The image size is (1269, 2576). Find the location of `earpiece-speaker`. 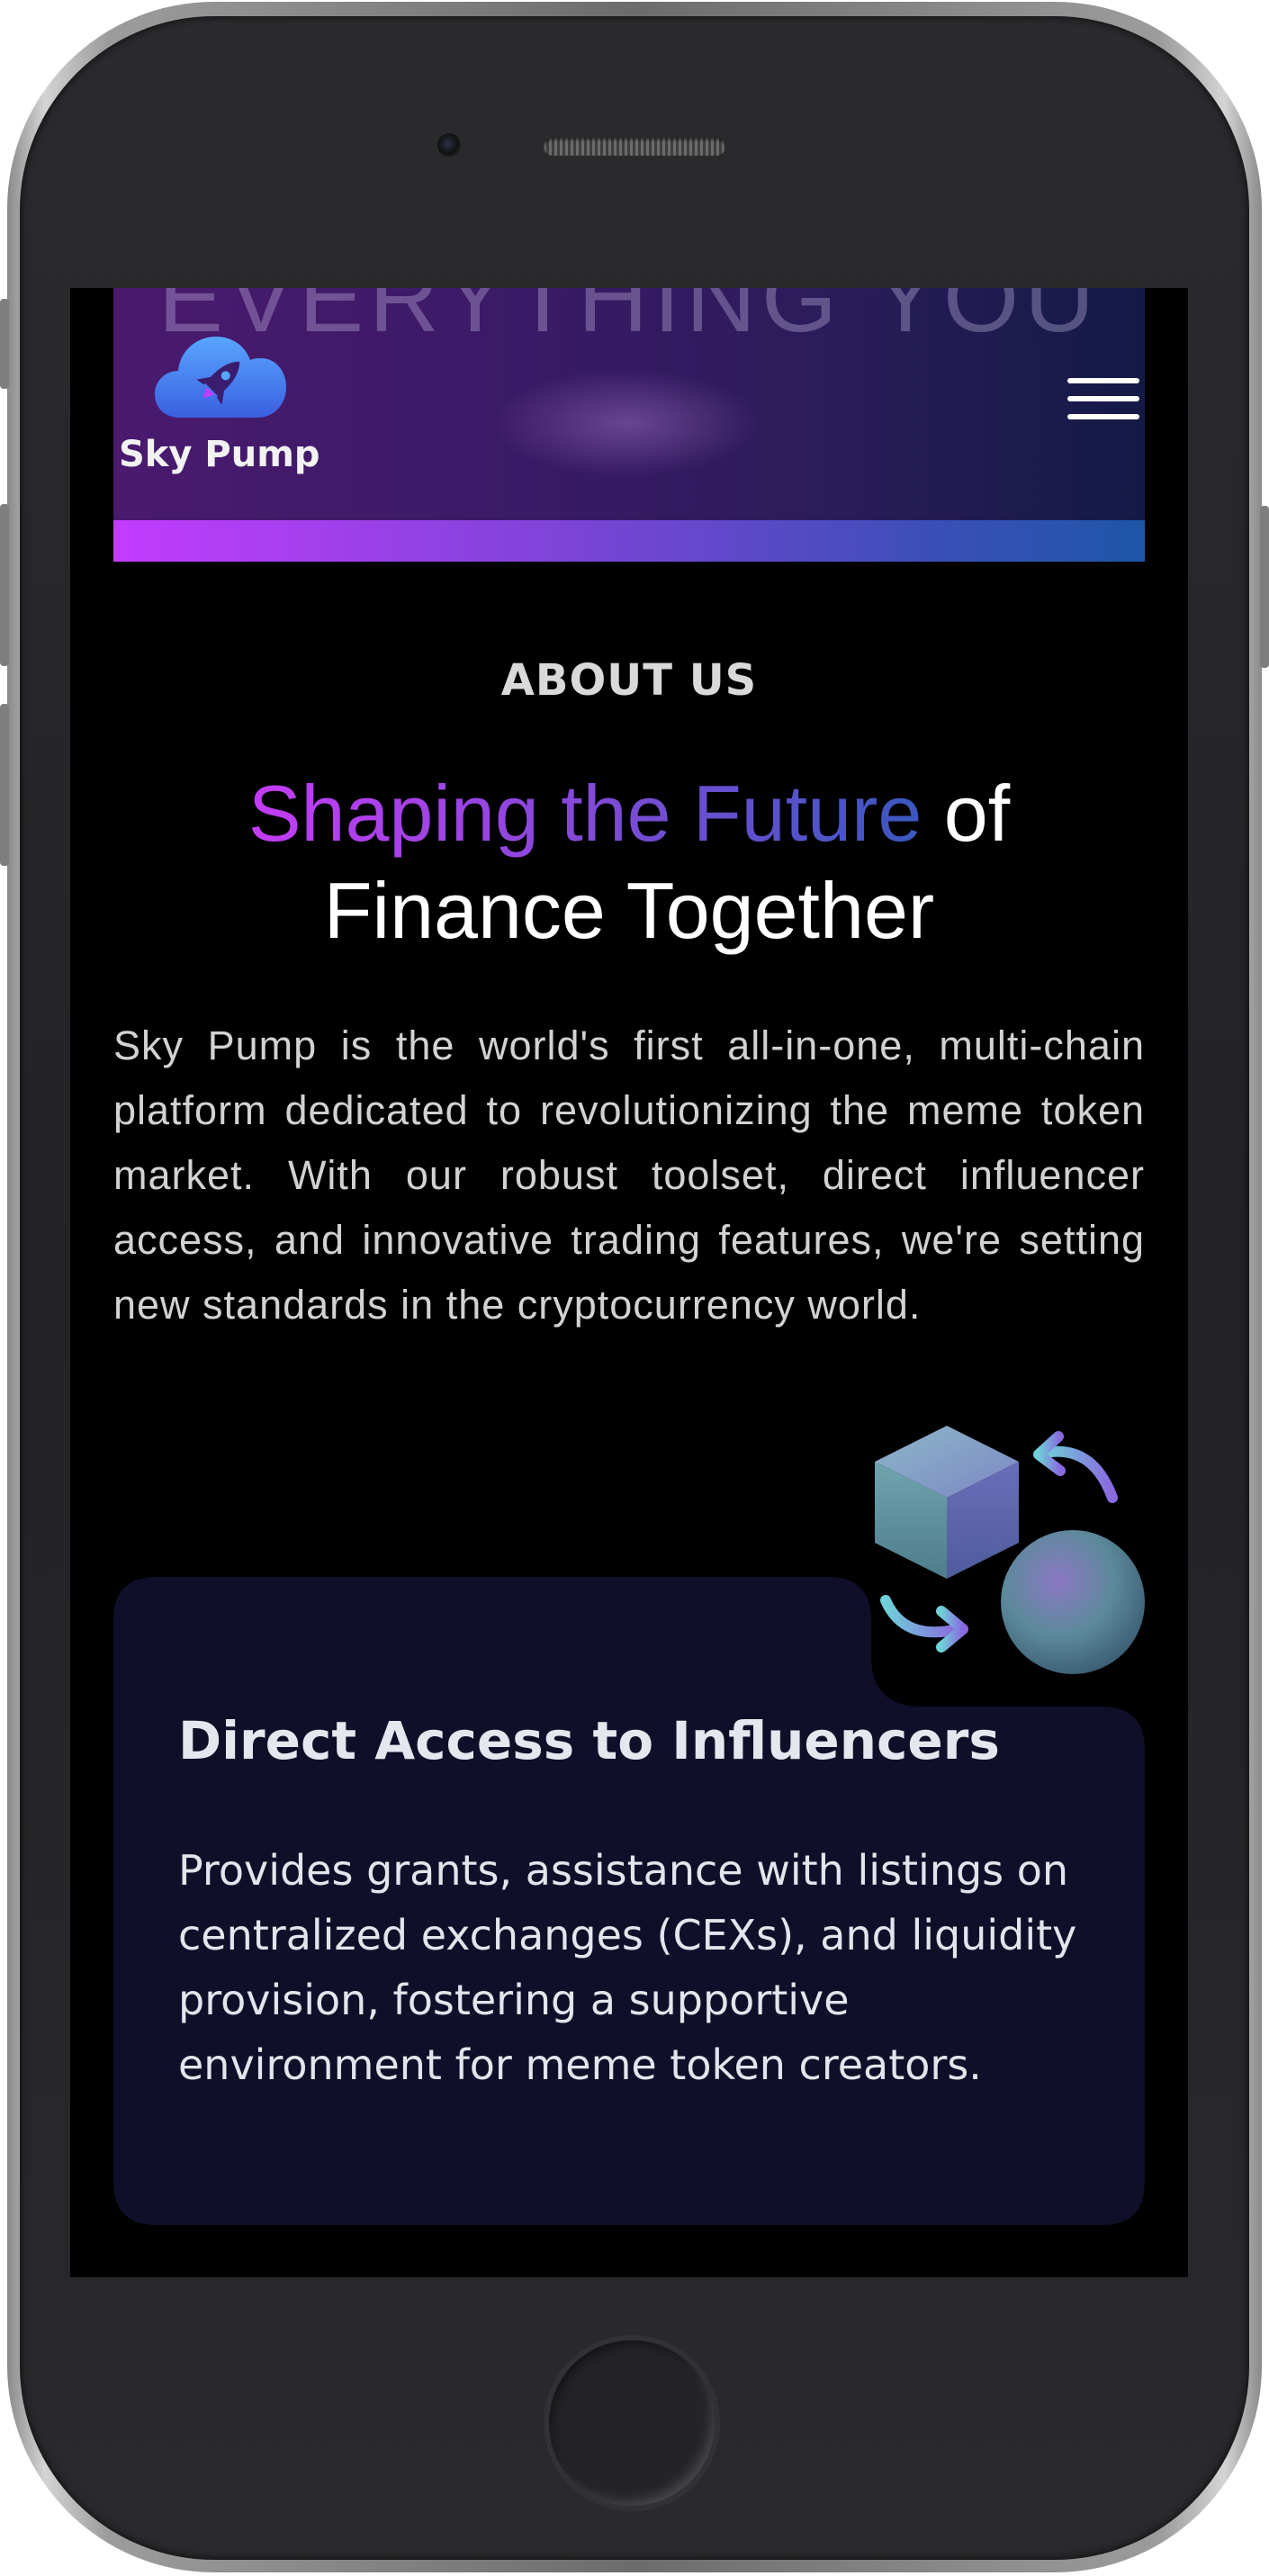

earpiece-speaker is located at coordinates (634, 147).